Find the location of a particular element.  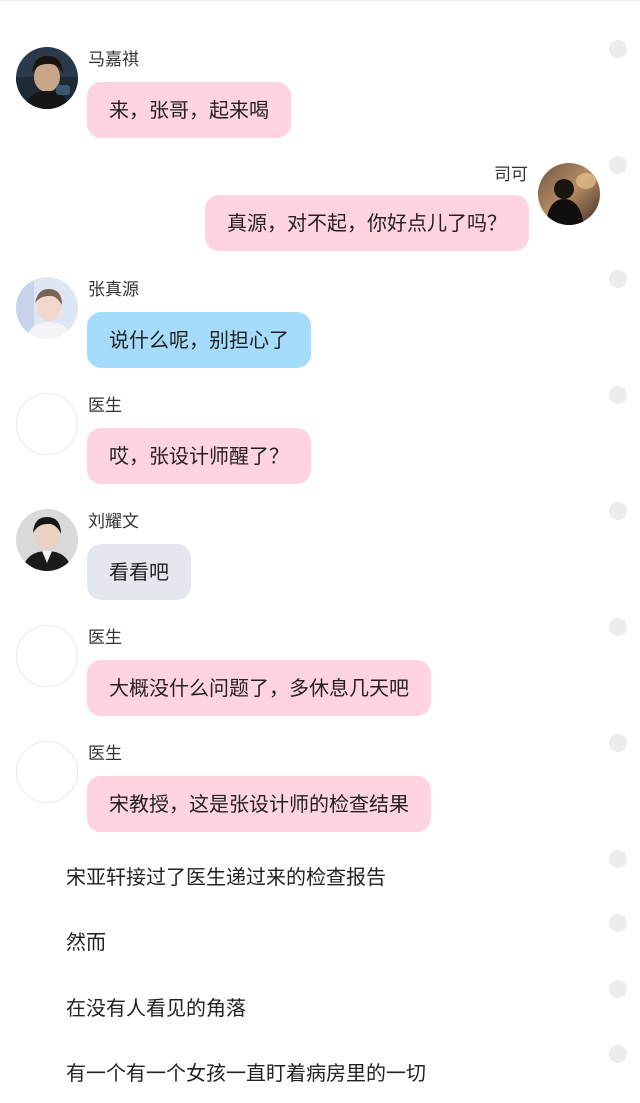

message-bubble: 真源，对不起，你好点儿了吗？ is located at coordinates (367, 223).